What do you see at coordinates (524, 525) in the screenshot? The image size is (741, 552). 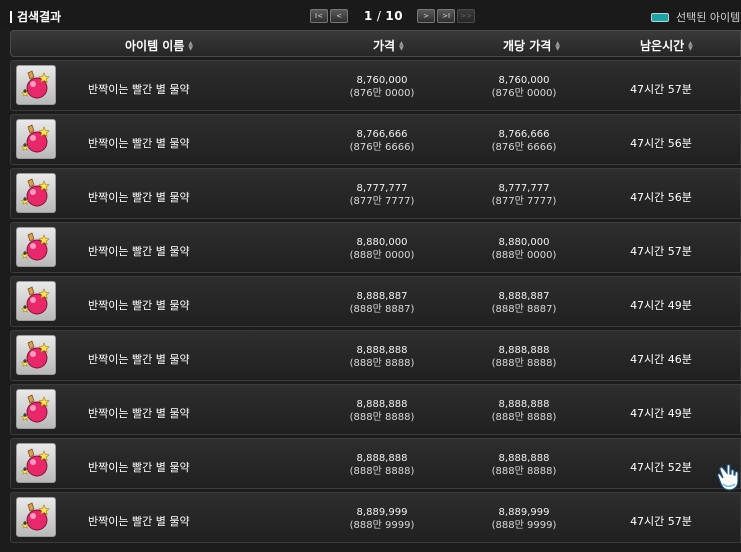 I see `unit-price-korean: (888만 9999)` at bounding box center [524, 525].